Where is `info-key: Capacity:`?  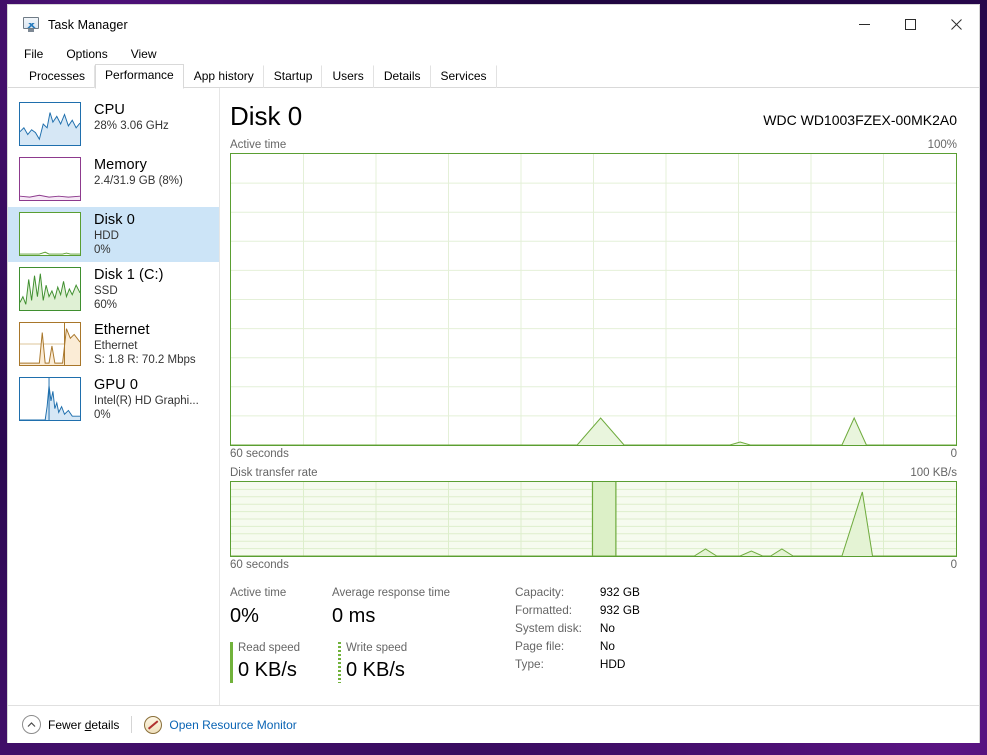
info-key: Capacity: is located at coordinates (540, 592).